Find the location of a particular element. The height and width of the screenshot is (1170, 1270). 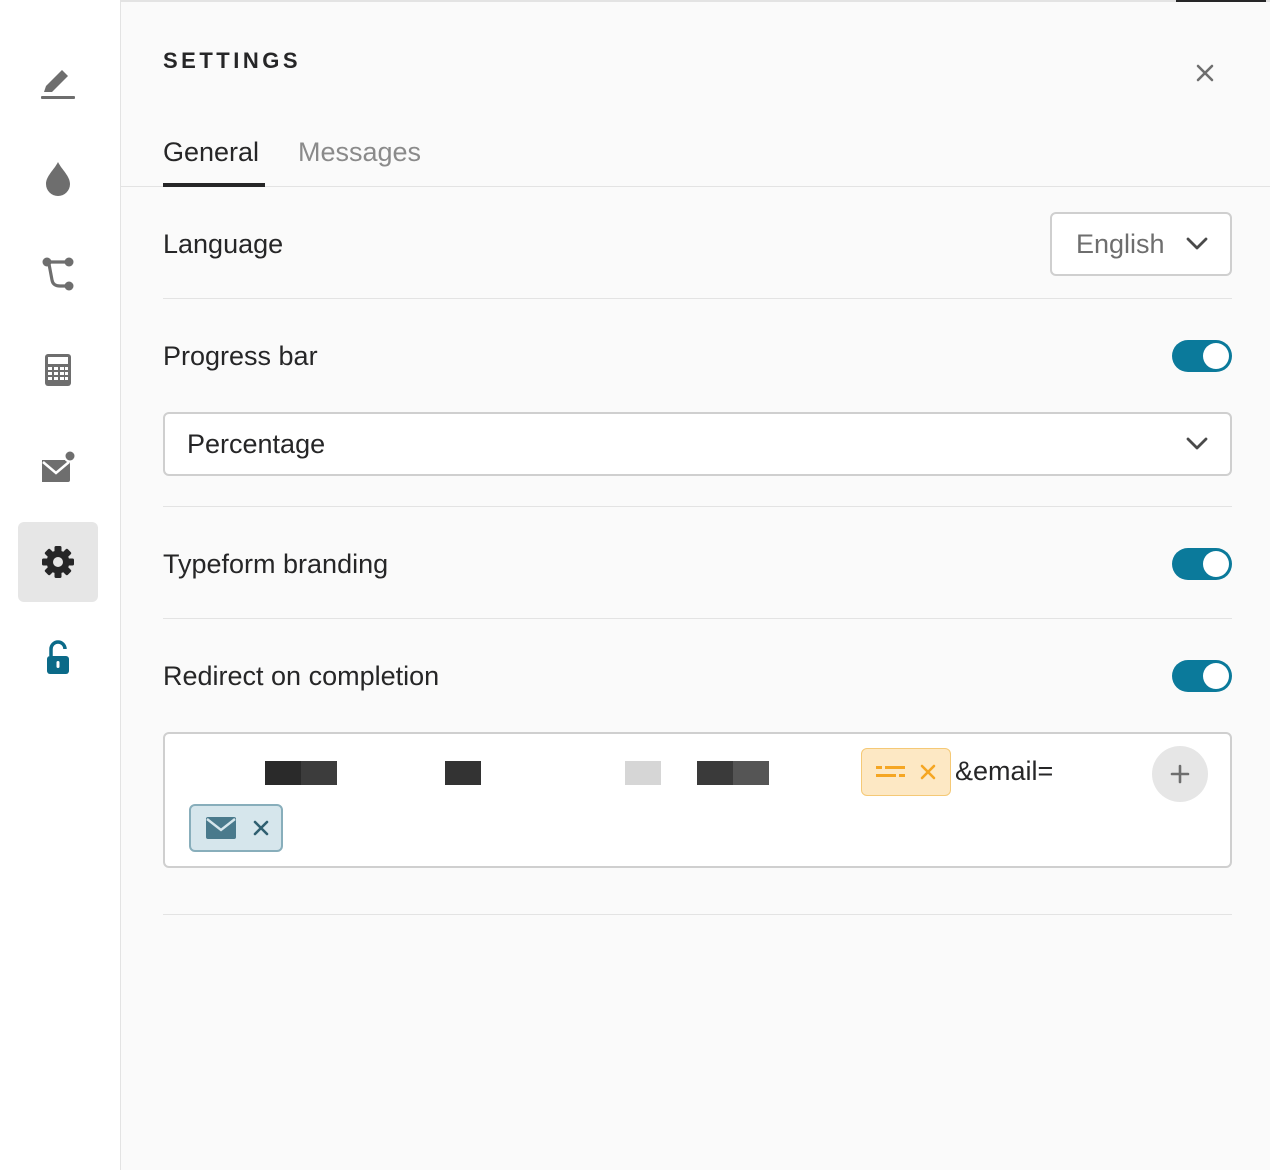

sidebar-item-theme is located at coordinates (58, 178).